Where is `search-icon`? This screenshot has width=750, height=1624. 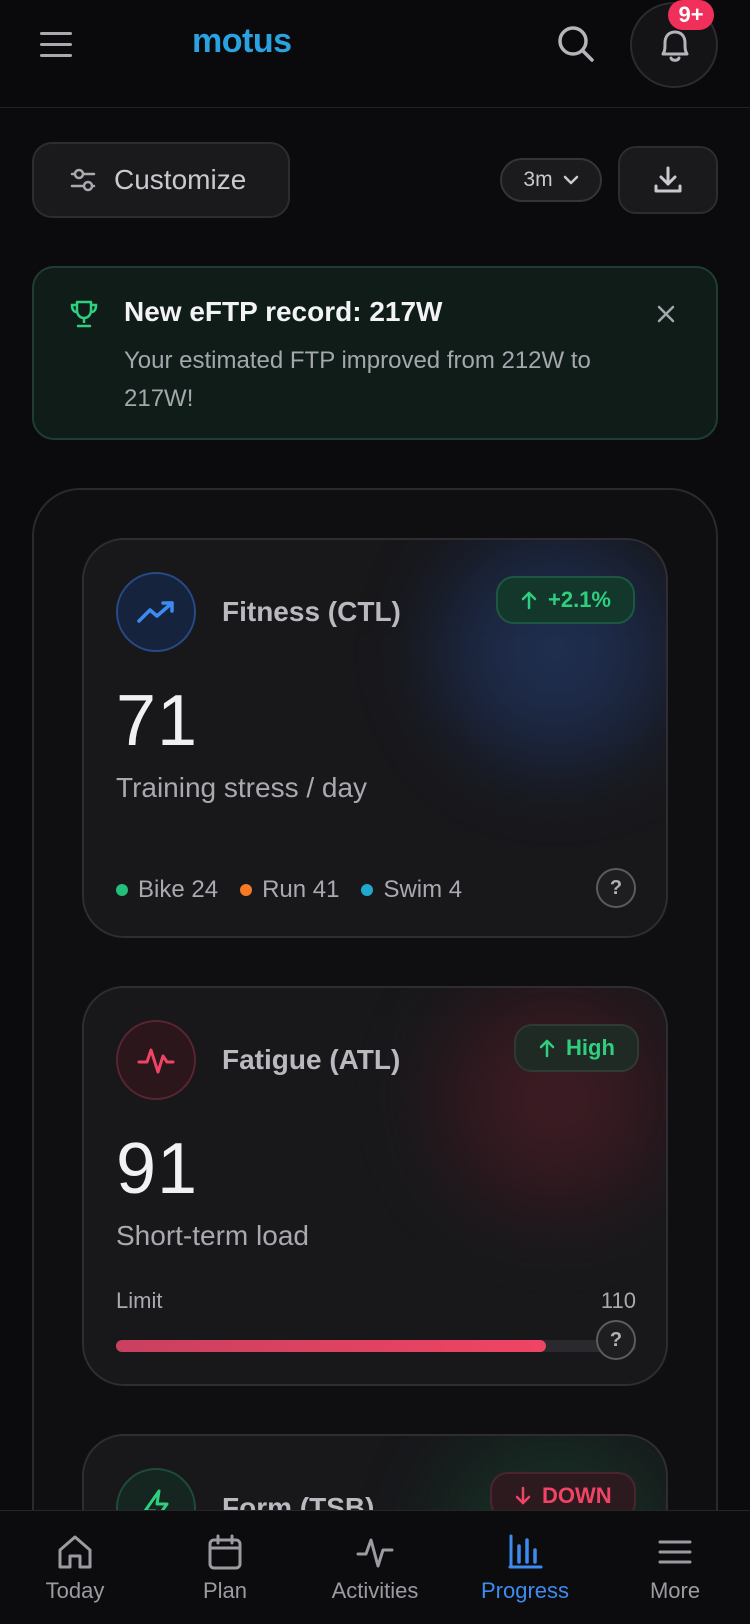
search-icon is located at coordinates (576, 44).